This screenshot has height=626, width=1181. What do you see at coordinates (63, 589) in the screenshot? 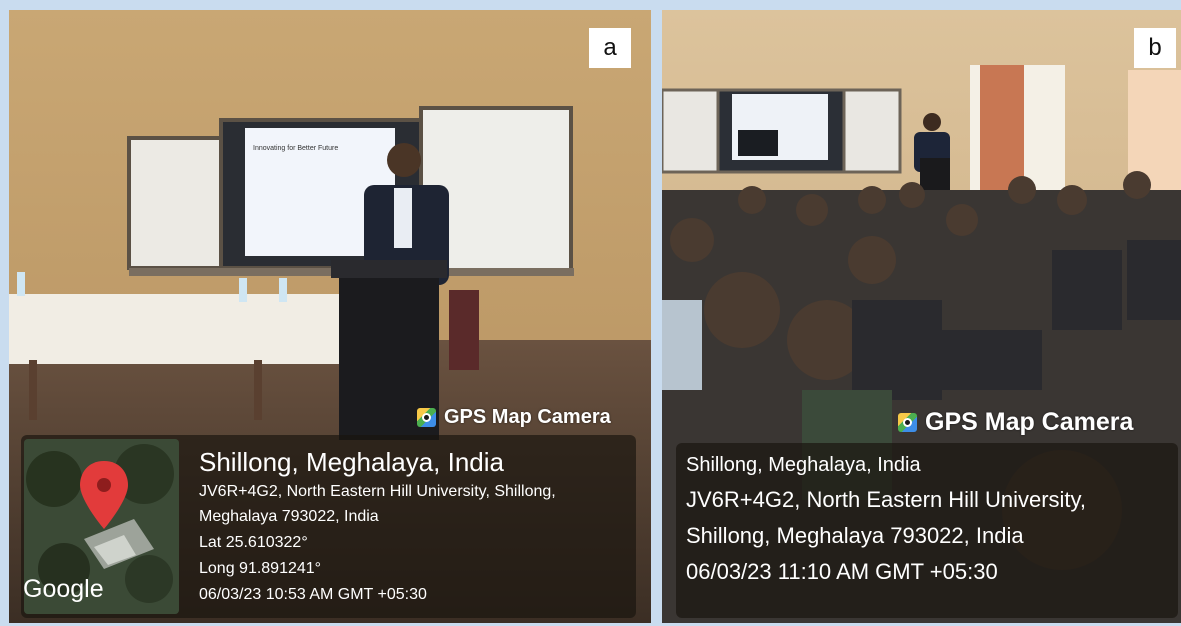
I see `map-brand: Google` at bounding box center [63, 589].